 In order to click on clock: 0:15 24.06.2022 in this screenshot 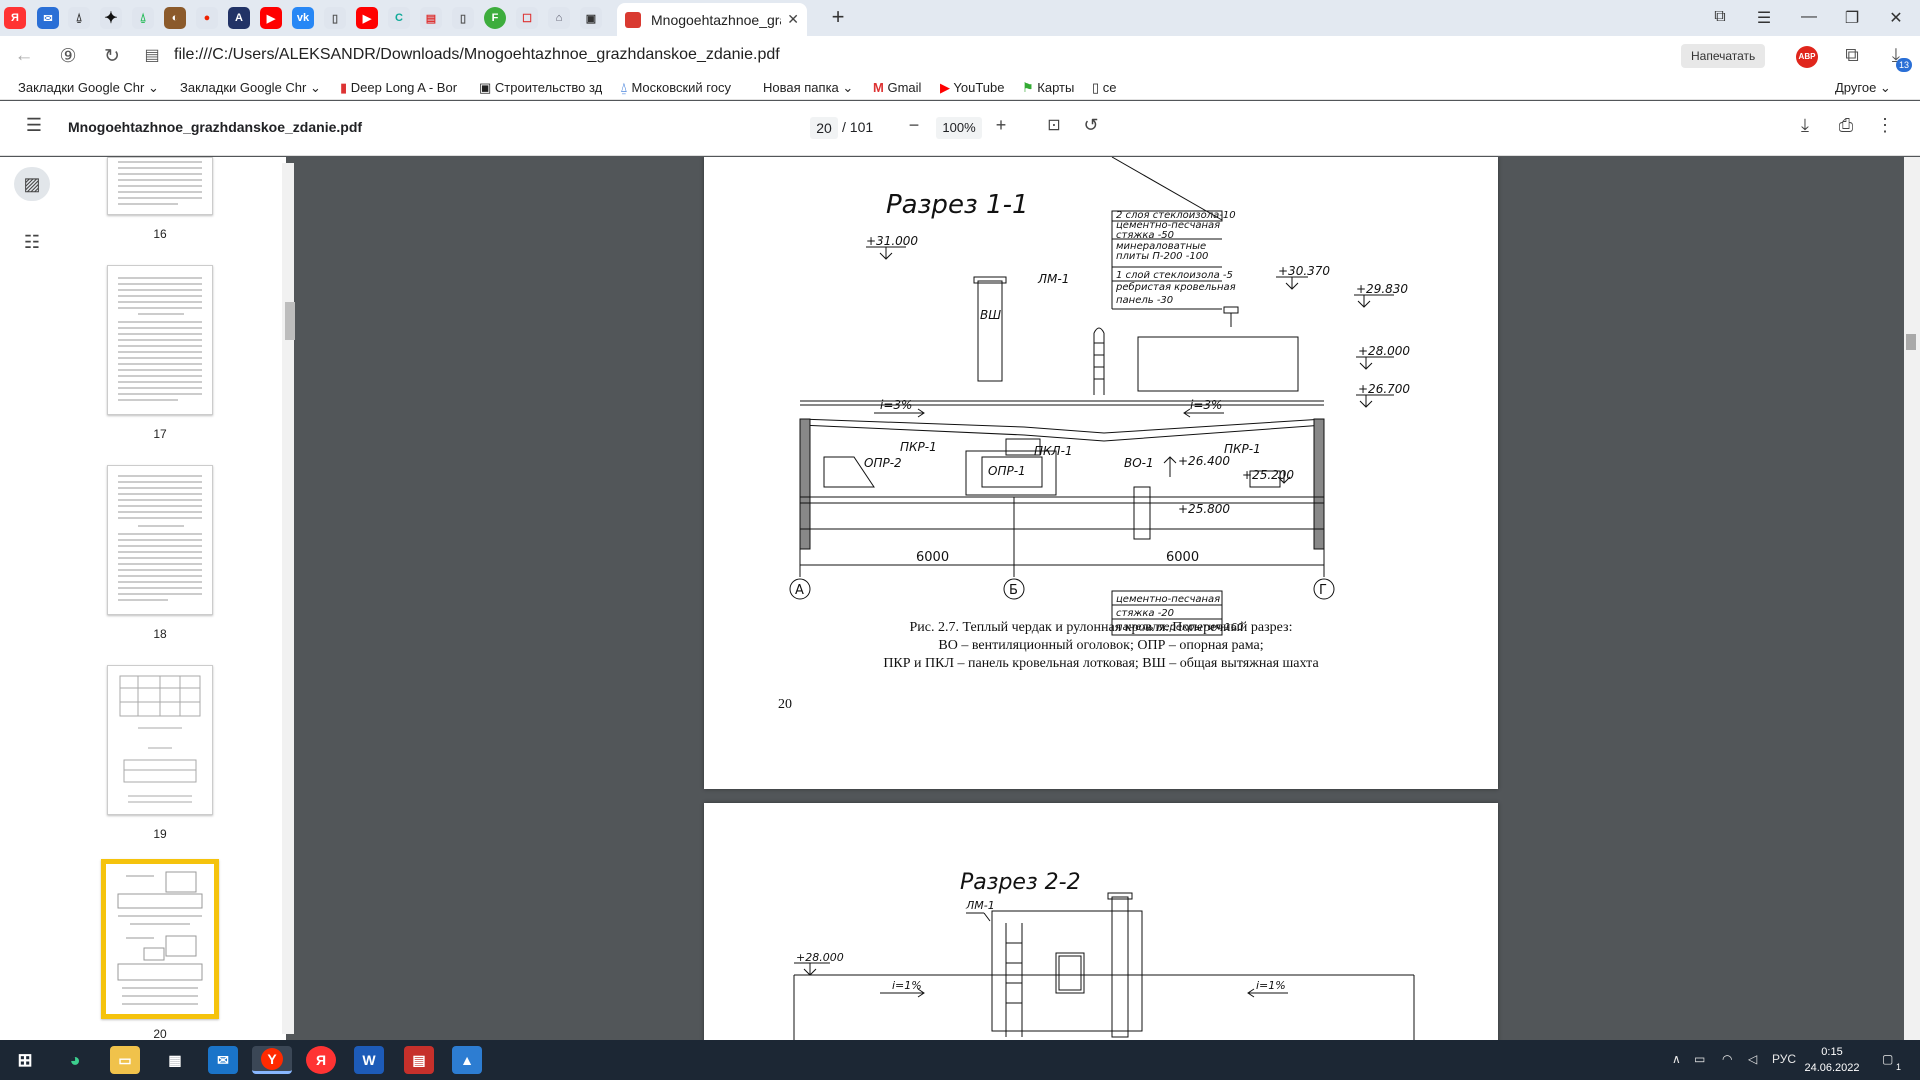, I will do `click(1832, 1060)`.